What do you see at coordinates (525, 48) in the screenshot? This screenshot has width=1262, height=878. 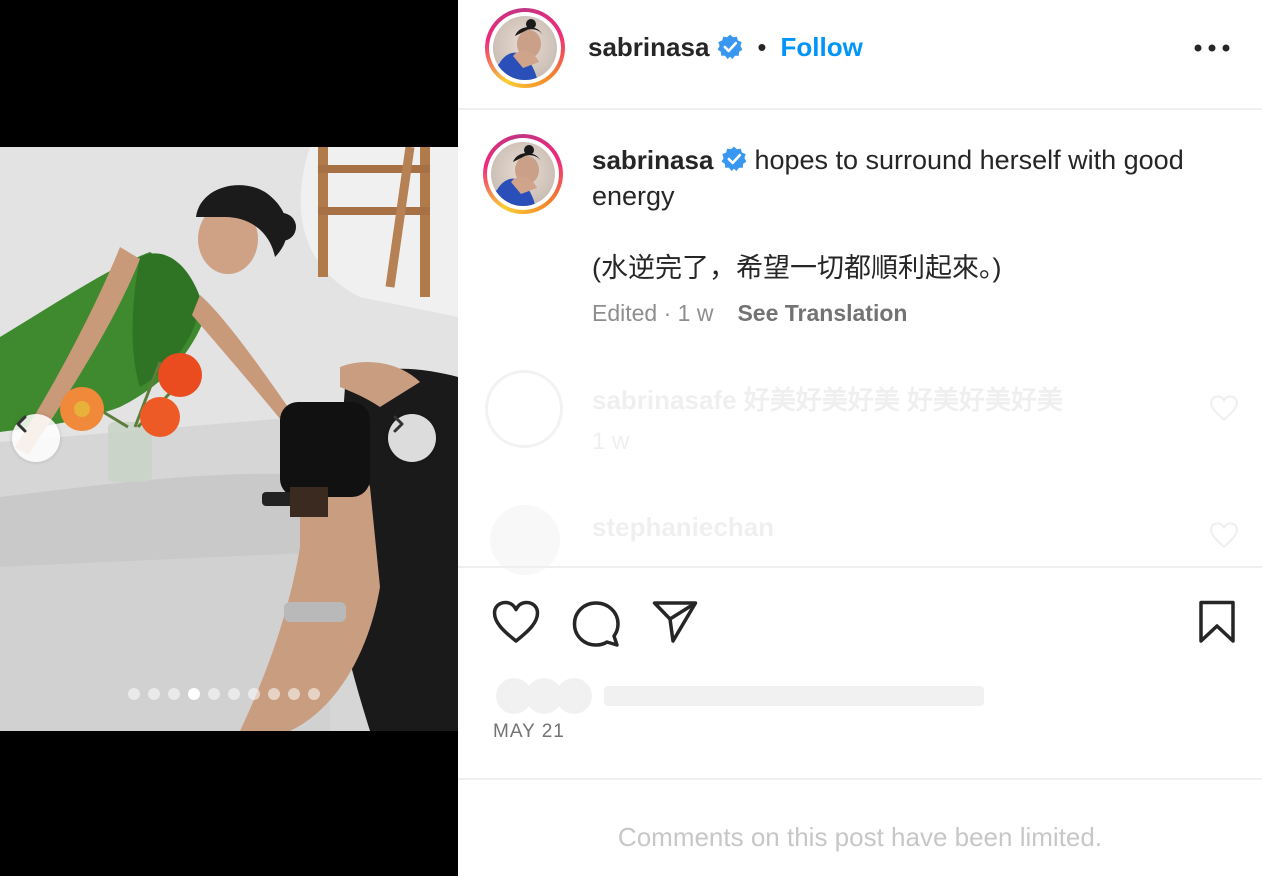 I see `author-avatar` at bounding box center [525, 48].